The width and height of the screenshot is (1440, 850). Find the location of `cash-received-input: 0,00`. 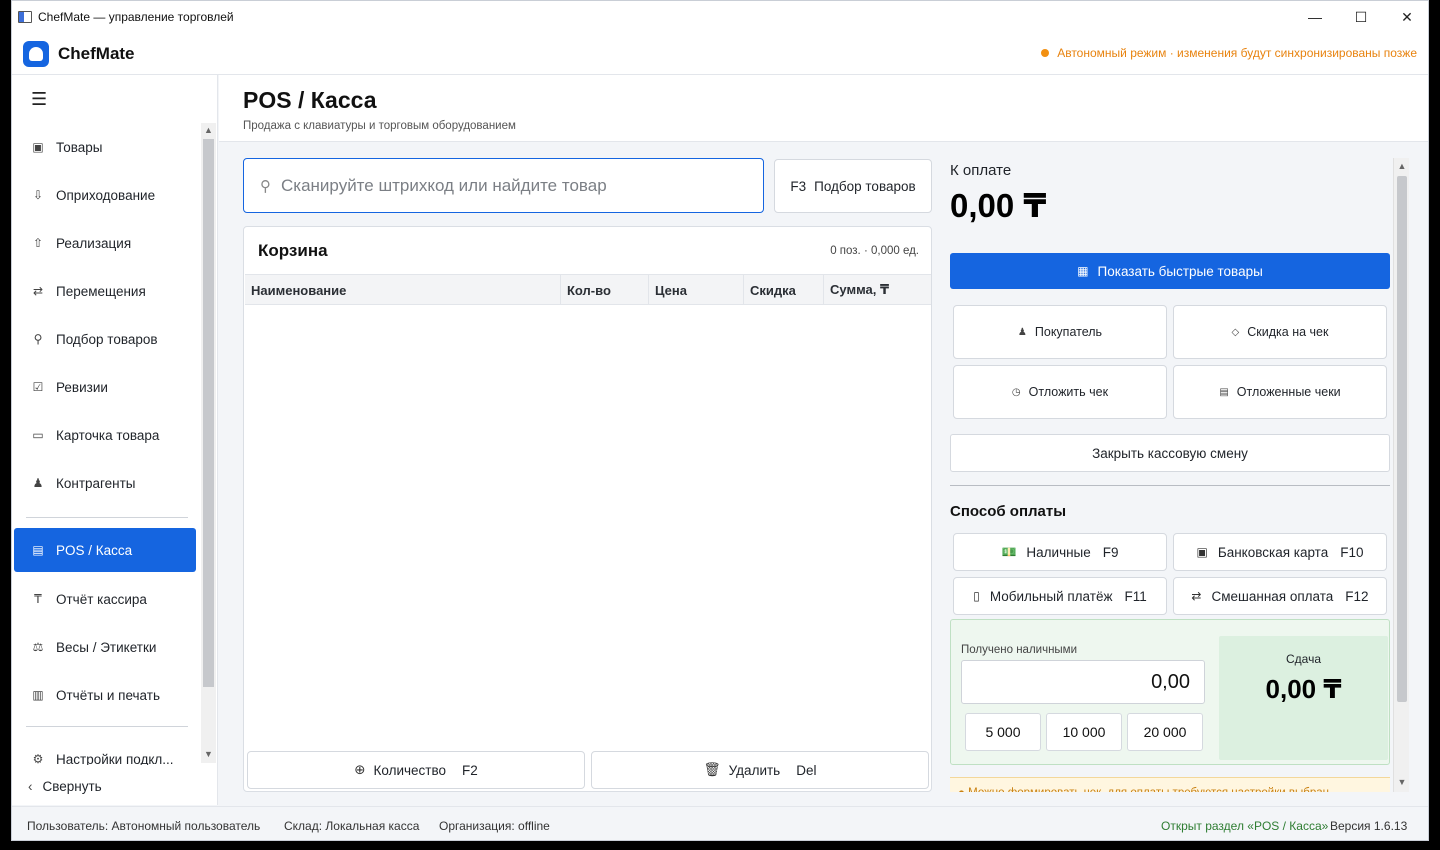

cash-received-input: 0,00 is located at coordinates (1083, 682).